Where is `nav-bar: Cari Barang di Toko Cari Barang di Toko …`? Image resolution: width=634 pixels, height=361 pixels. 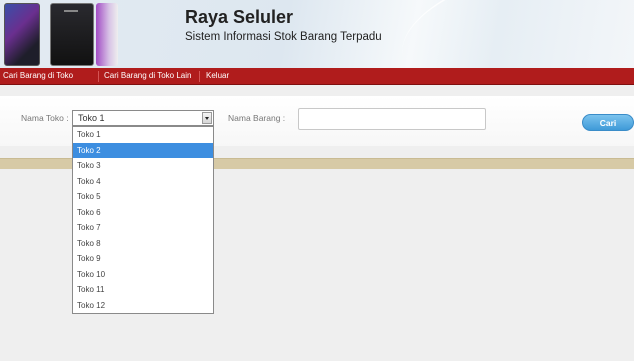
nav-bar: Cari Barang di Toko Cari Barang di Toko … is located at coordinates (317, 76).